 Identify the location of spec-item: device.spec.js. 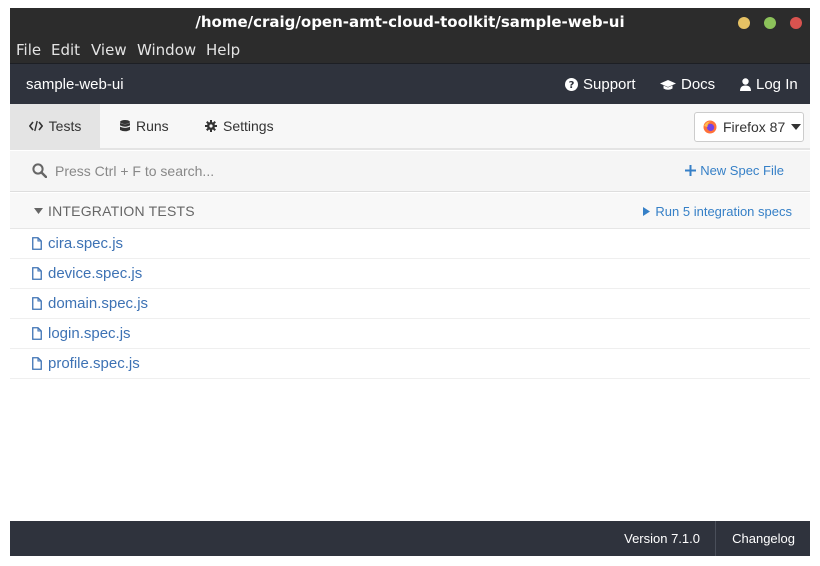
(410, 274).